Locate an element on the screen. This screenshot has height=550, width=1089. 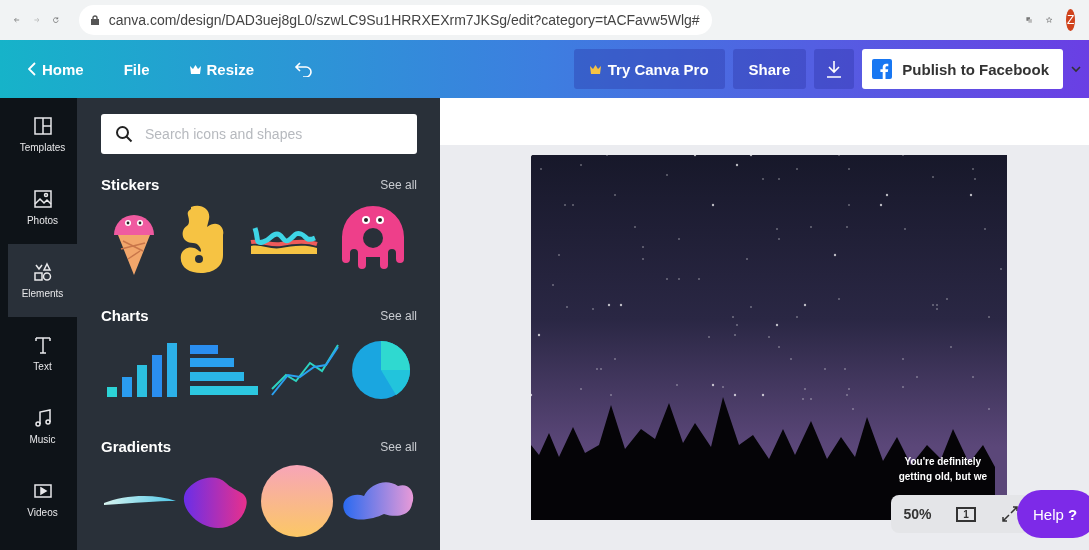
section-title: Stickers is located at coordinates (130, 184).